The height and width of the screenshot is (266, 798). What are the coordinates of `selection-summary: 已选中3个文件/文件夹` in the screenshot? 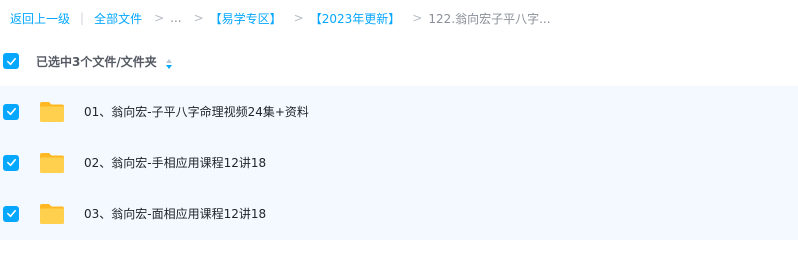 It's located at (96, 61).